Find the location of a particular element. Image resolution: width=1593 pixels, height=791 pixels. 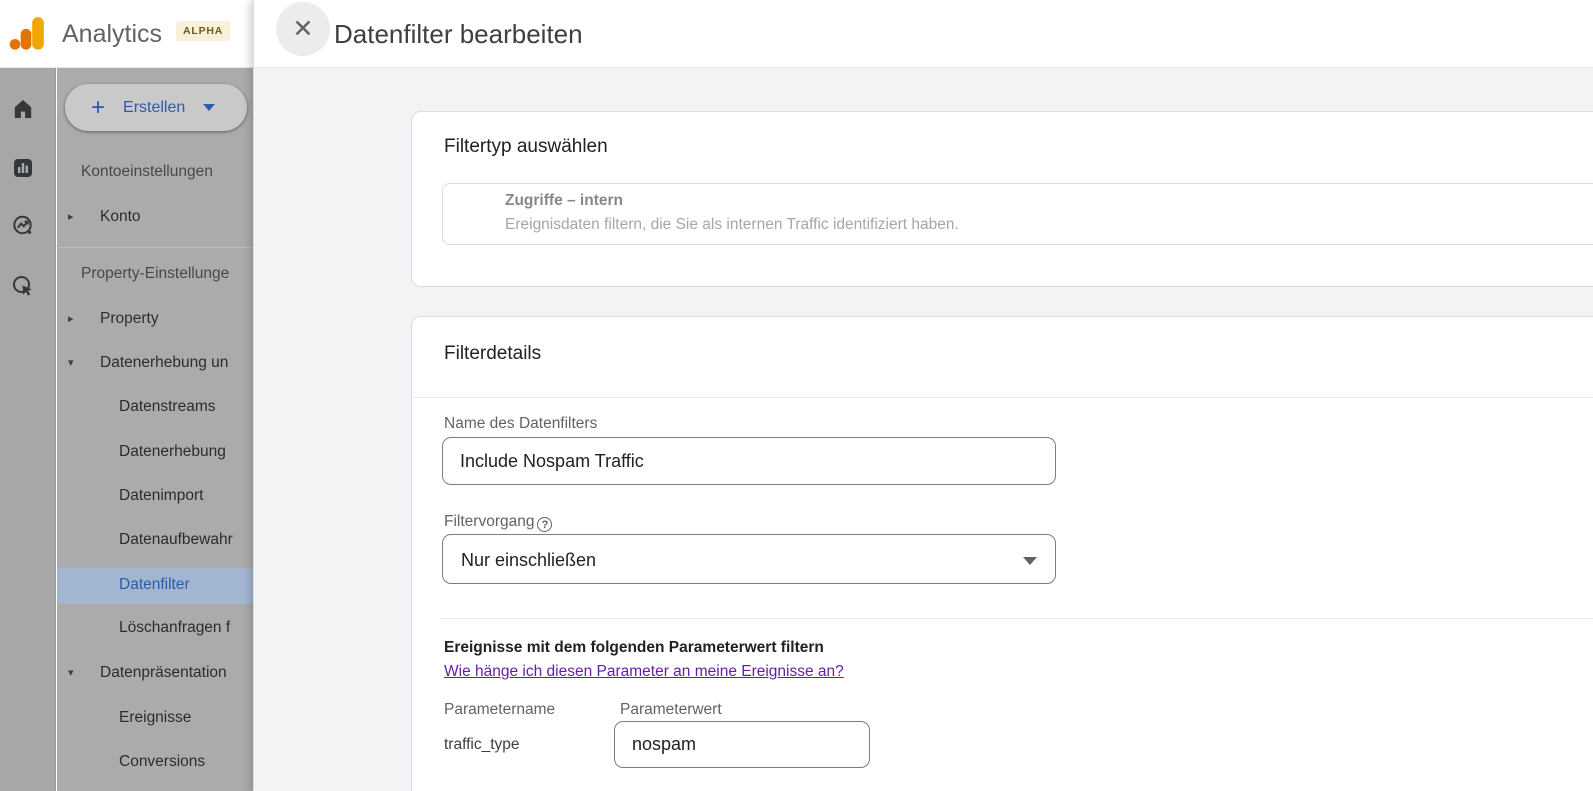

item-label: Conversions is located at coordinates (162, 761).